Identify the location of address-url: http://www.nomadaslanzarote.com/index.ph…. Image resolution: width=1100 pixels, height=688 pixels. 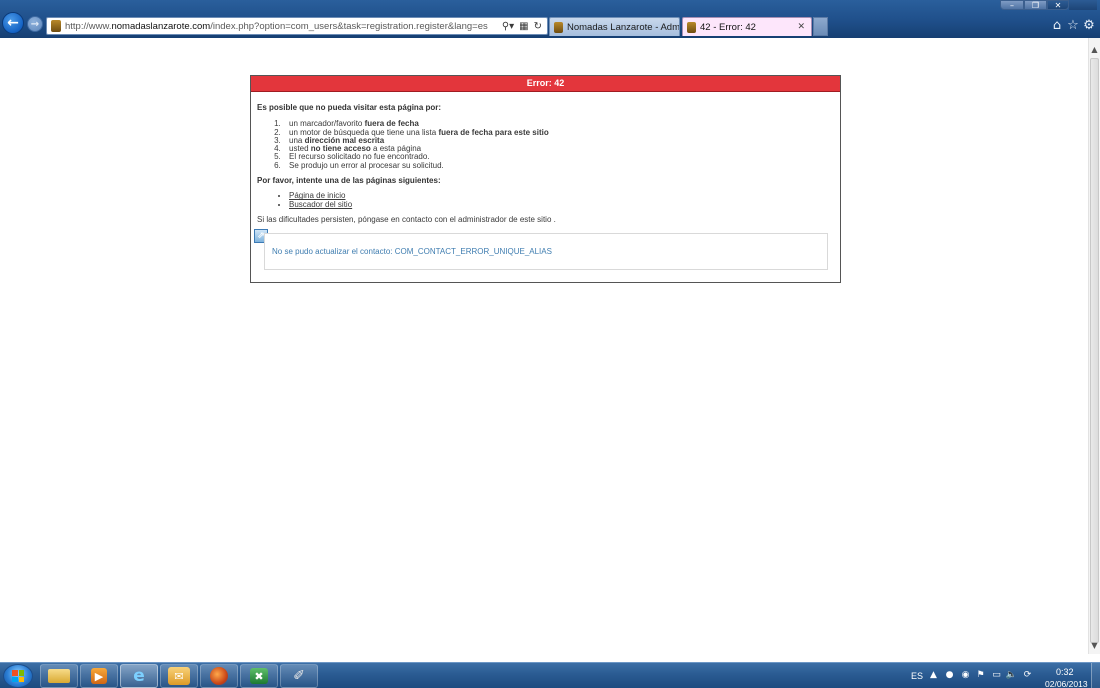
(283, 26).